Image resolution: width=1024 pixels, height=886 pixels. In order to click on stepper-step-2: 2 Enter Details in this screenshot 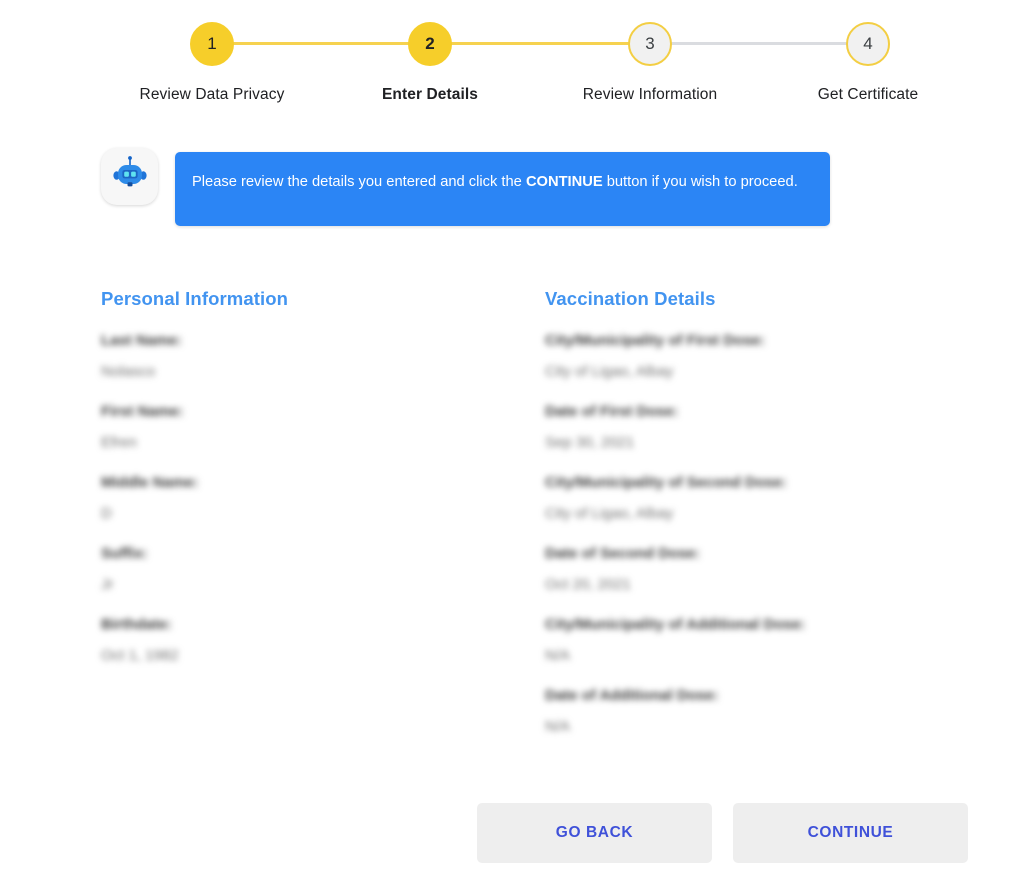, I will do `click(430, 63)`.